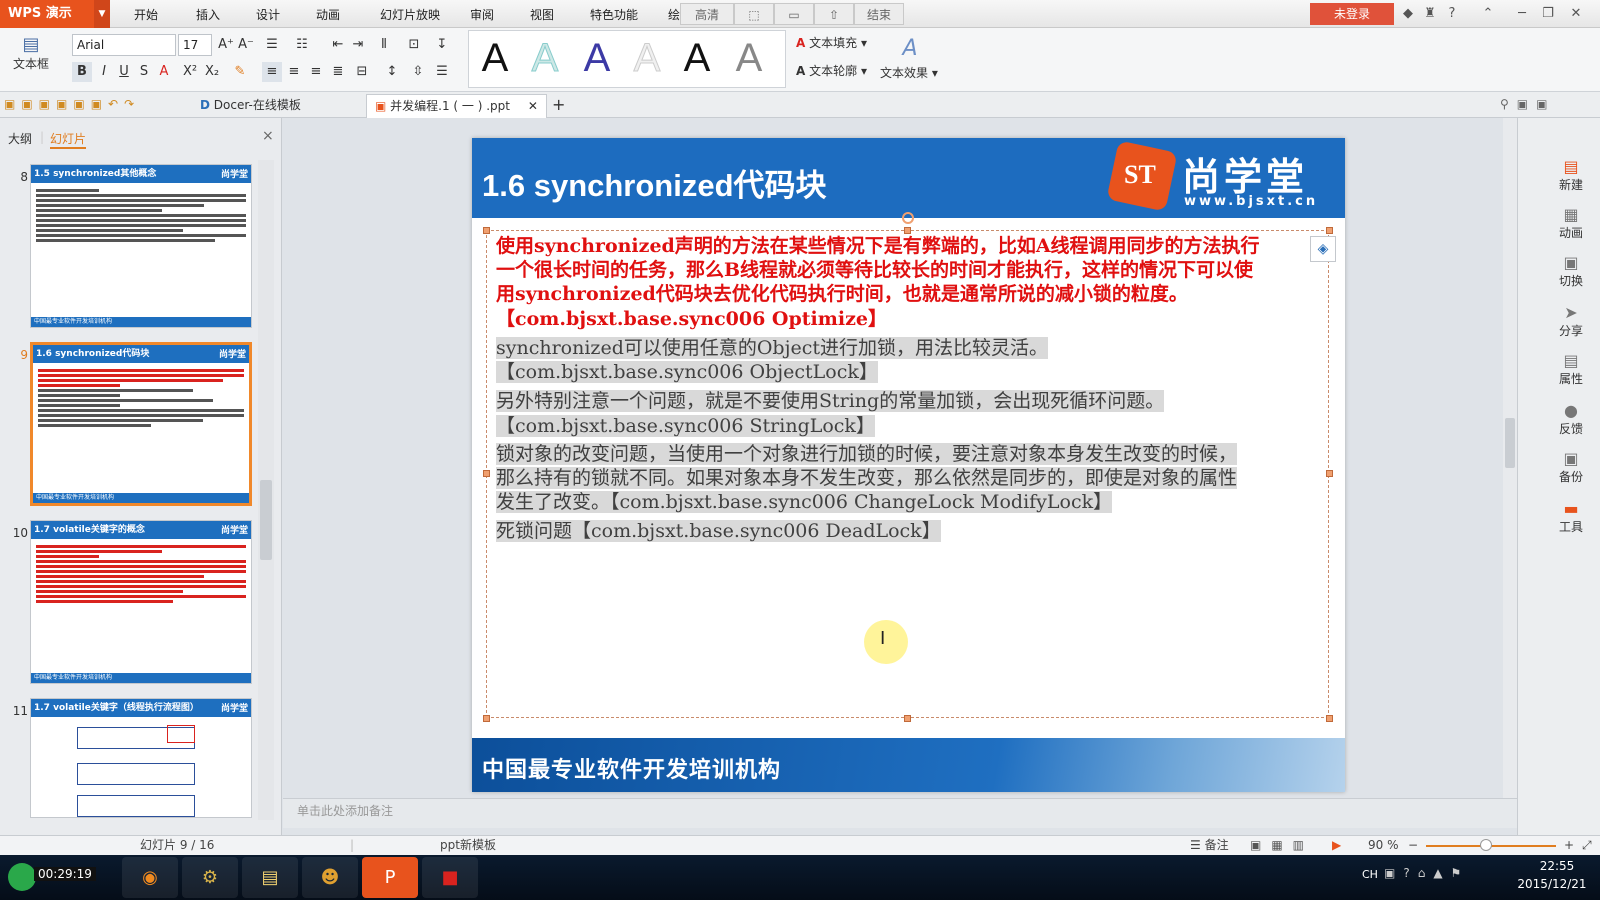  Describe the element at coordinates (418, 72) in the screenshot. I see `para-spacing-icon: ⇳` at that location.